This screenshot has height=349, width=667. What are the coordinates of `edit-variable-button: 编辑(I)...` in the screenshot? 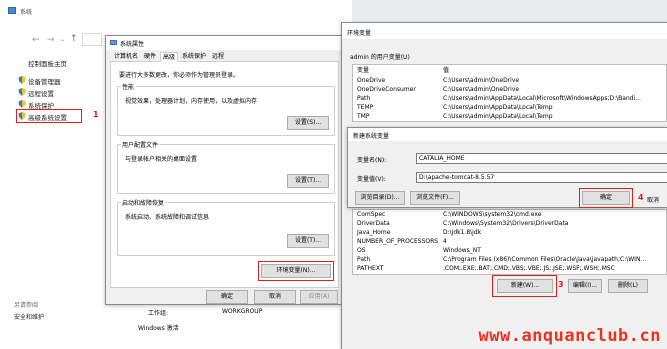 It's located at (585, 286).